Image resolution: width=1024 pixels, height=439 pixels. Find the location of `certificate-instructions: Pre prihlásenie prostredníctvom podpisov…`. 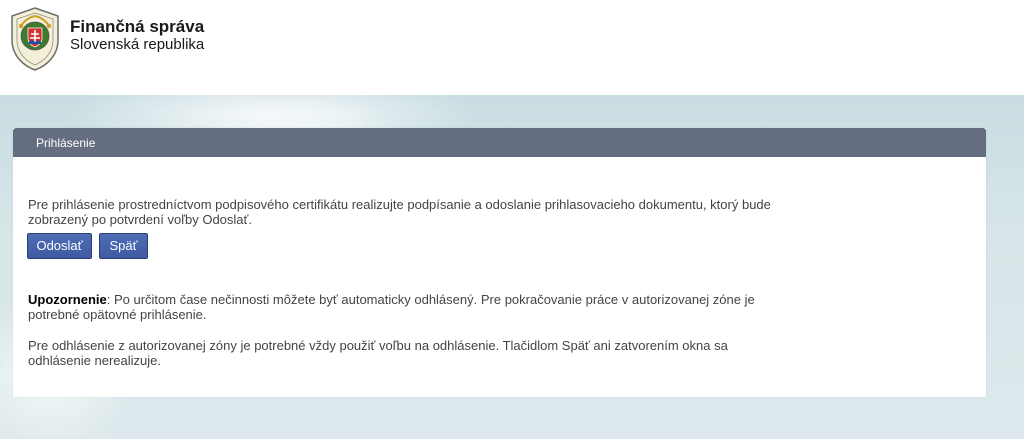

certificate-instructions: Pre prihlásenie prostredníctvom podpisov… is located at coordinates (399, 212).